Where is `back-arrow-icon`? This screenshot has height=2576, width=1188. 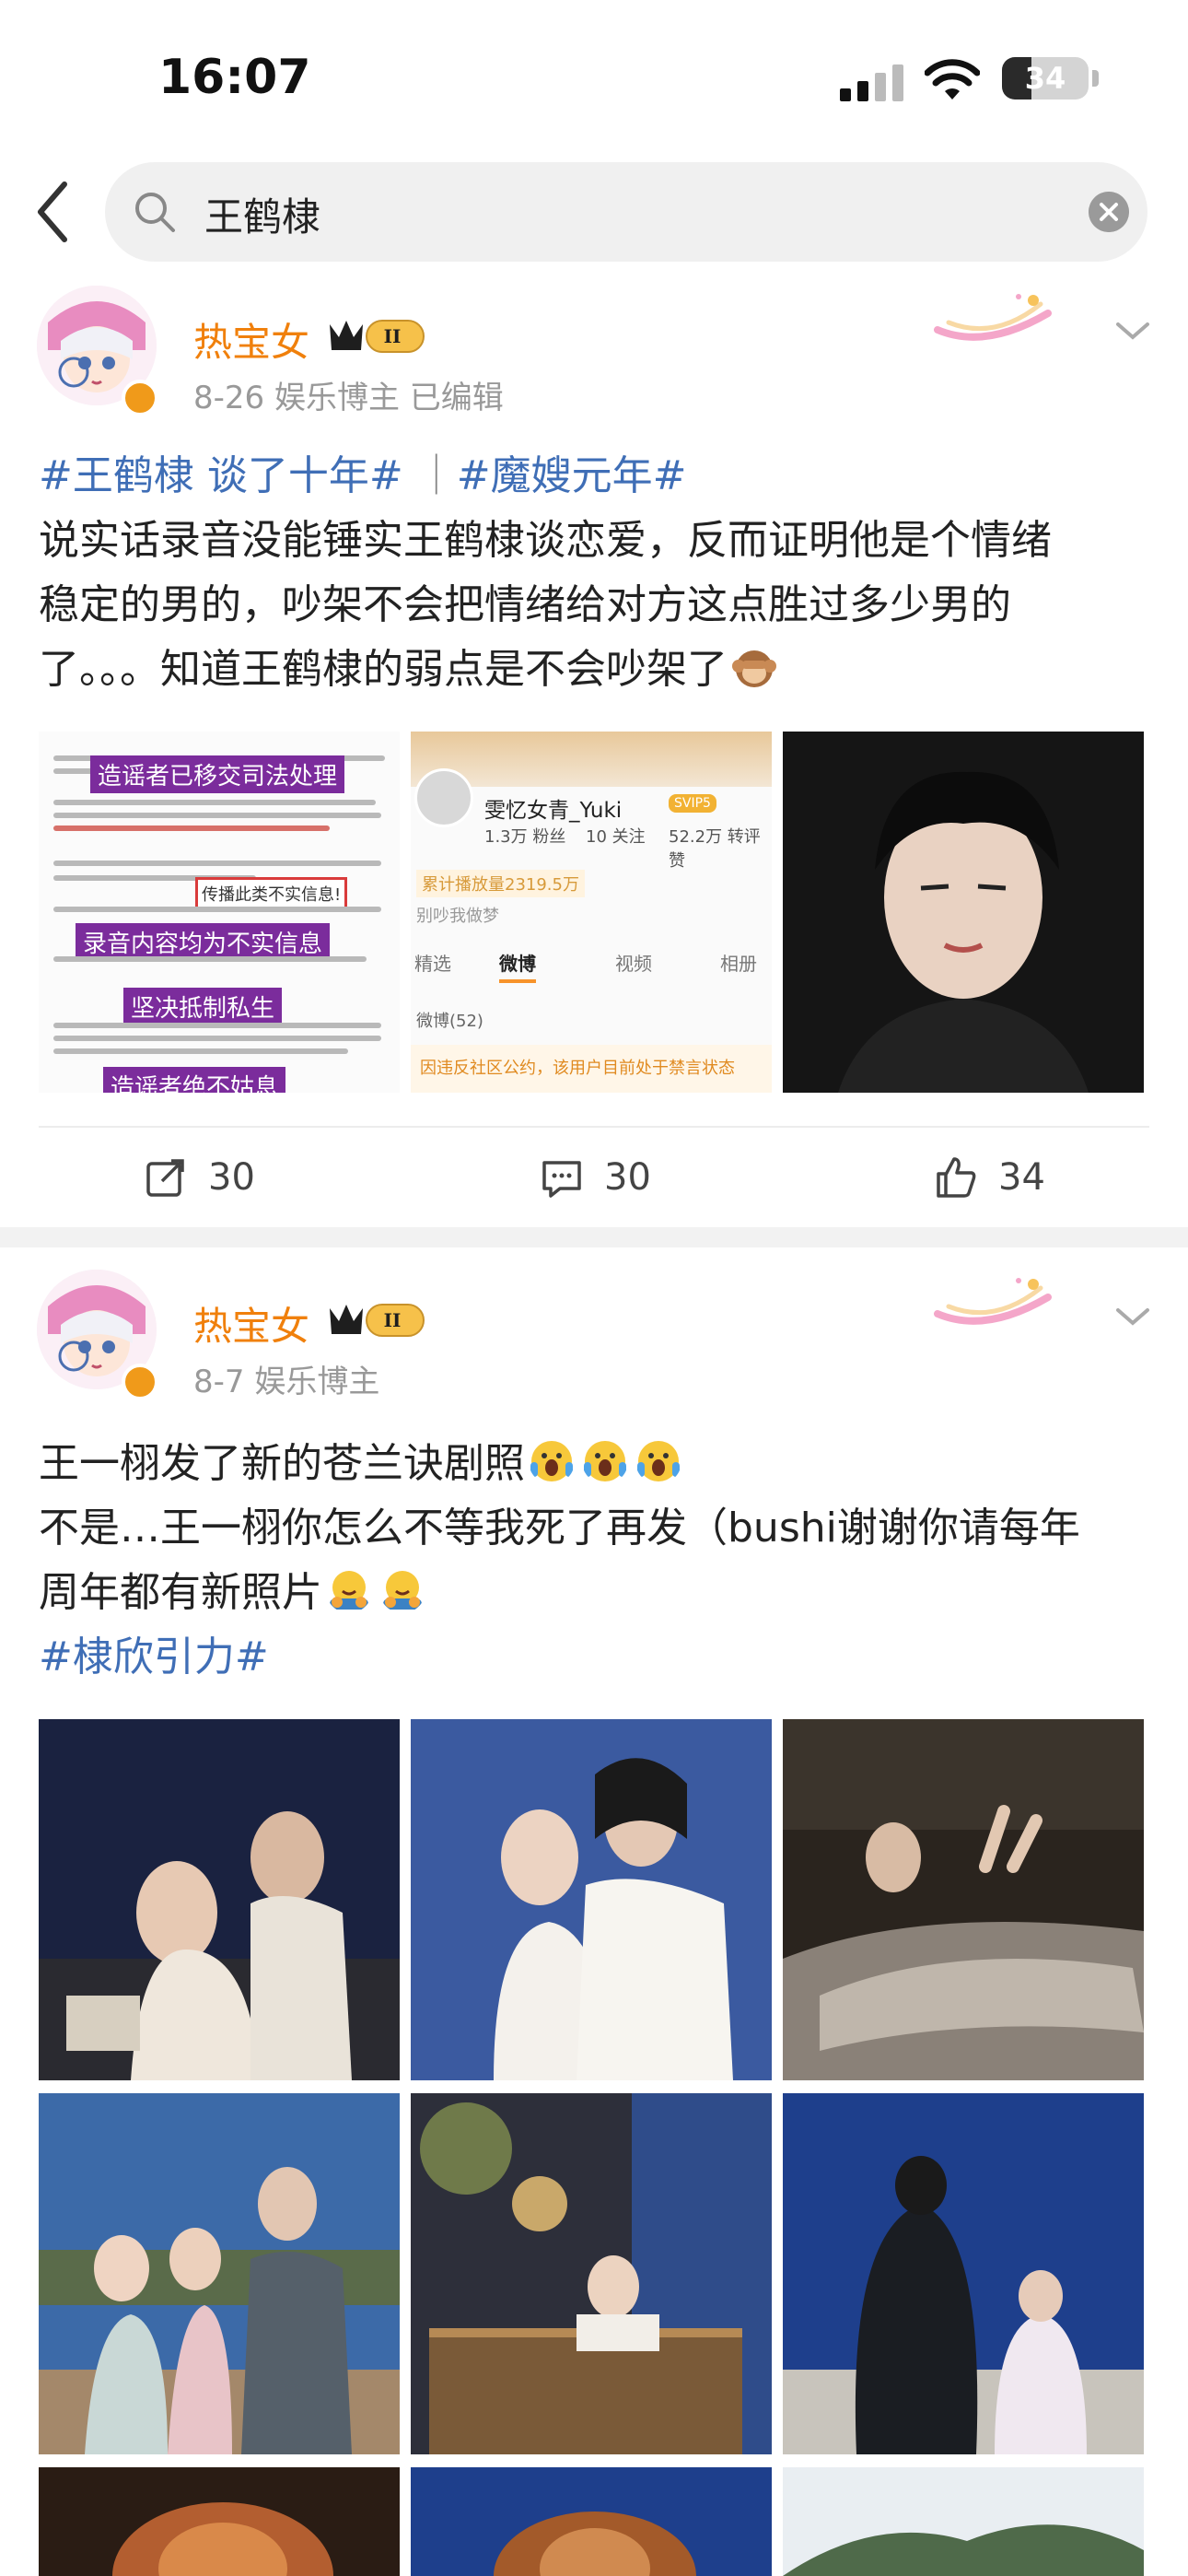 back-arrow-icon is located at coordinates (55, 212).